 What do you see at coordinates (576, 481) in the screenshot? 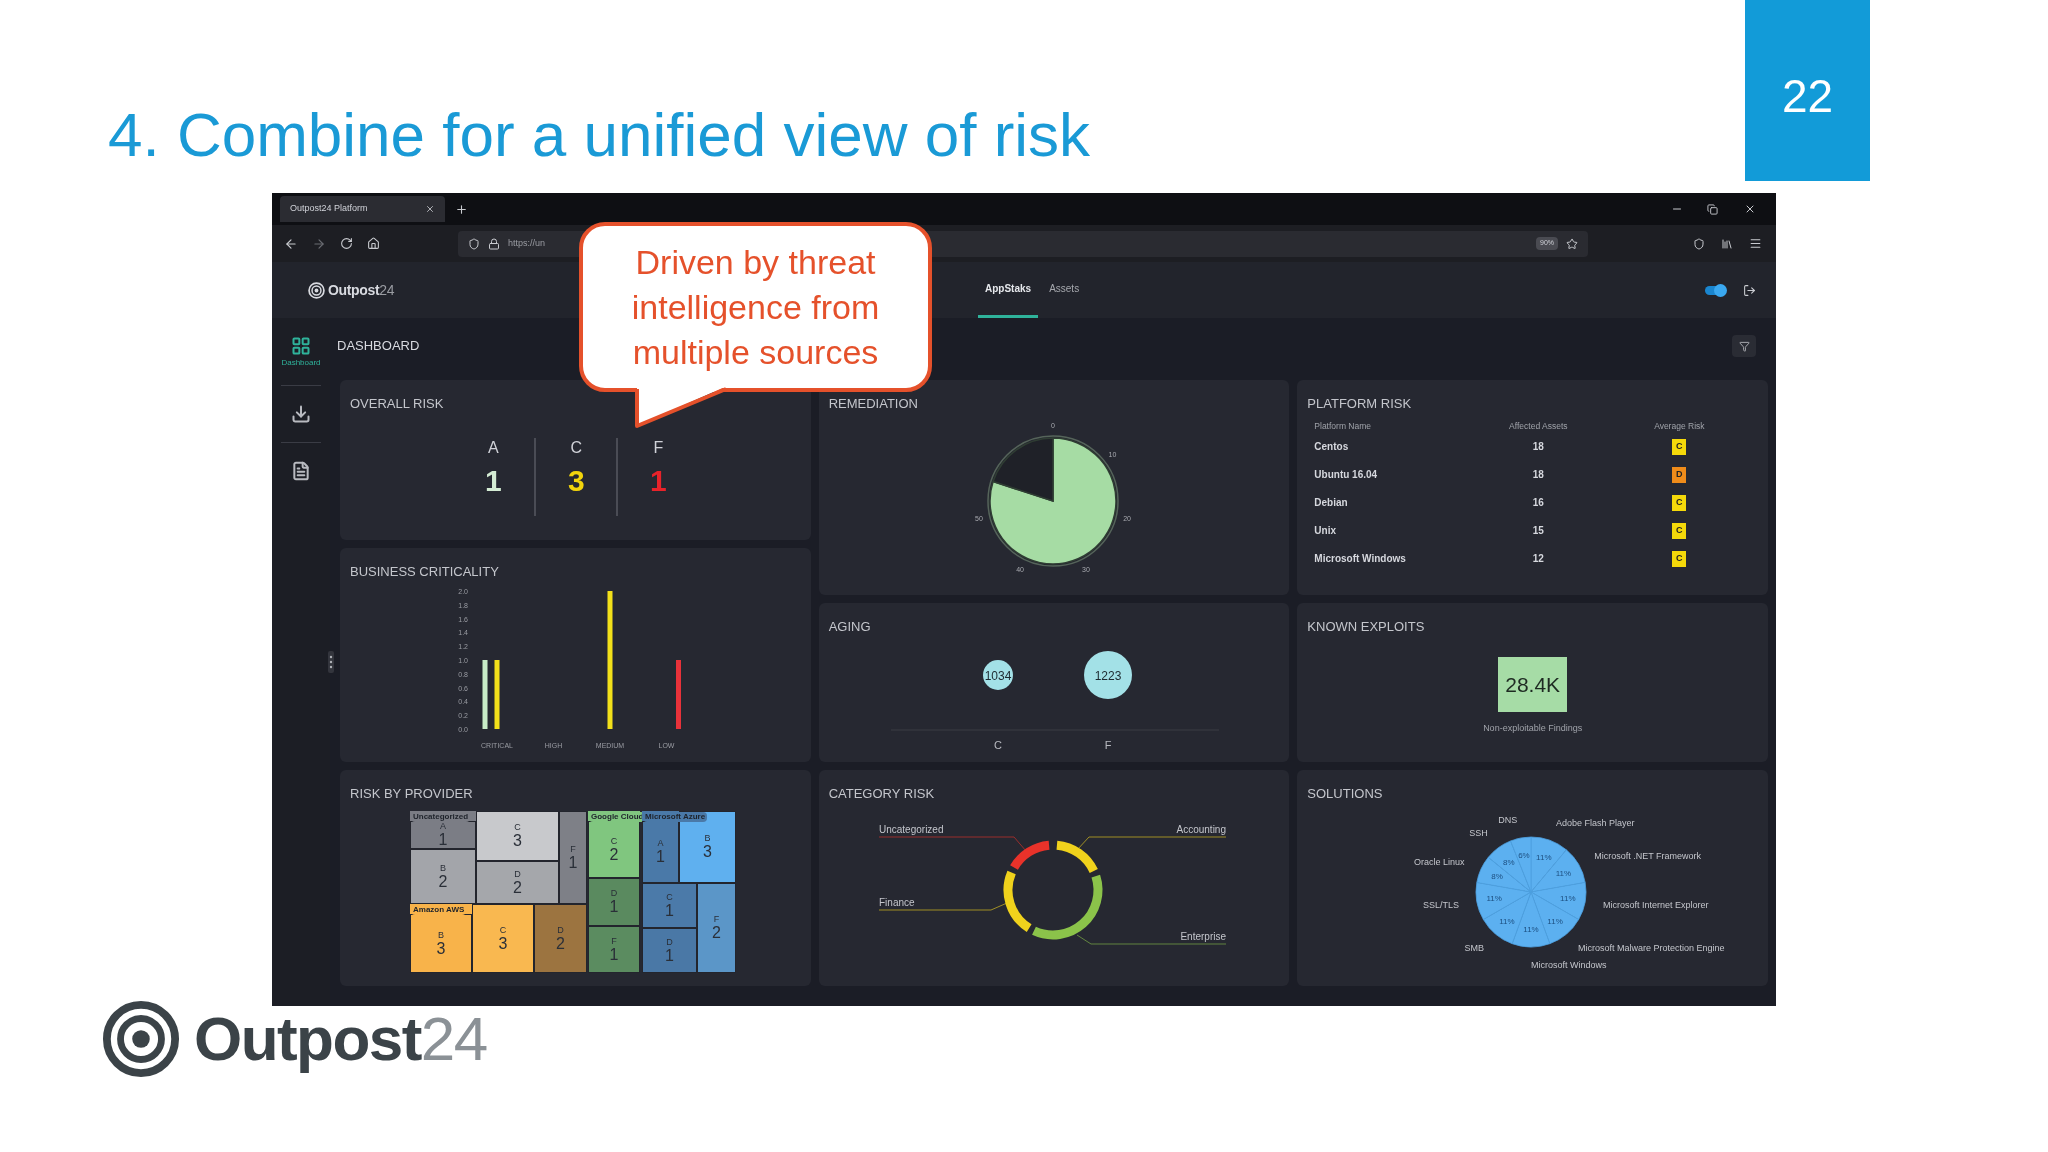
I see `grade-count: 3` at bounding box center [576, 481].